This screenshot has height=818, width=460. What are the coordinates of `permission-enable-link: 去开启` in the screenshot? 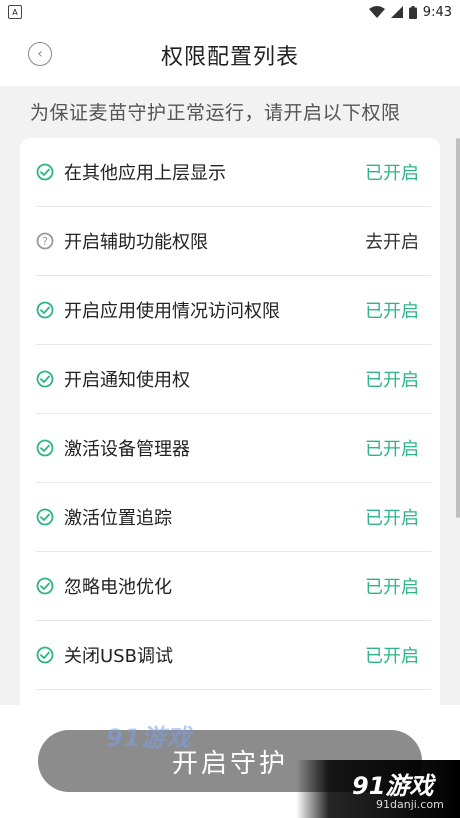 It's located at (392, 241).